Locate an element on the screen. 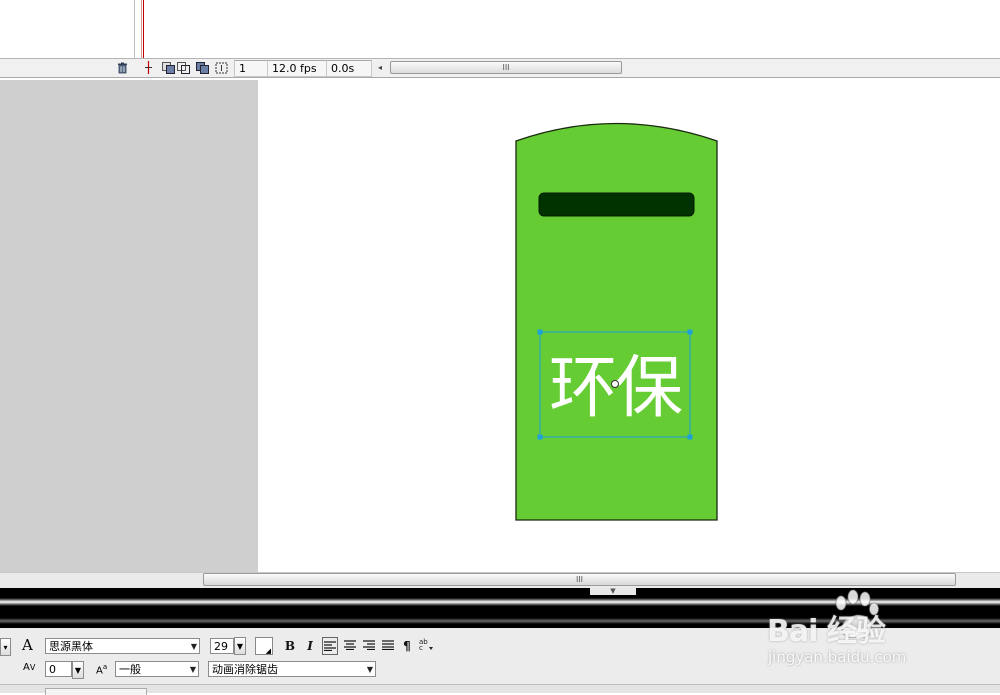 This screenshot has width=1000, height=695. align-center-icon is located at coordinates (350, 645).